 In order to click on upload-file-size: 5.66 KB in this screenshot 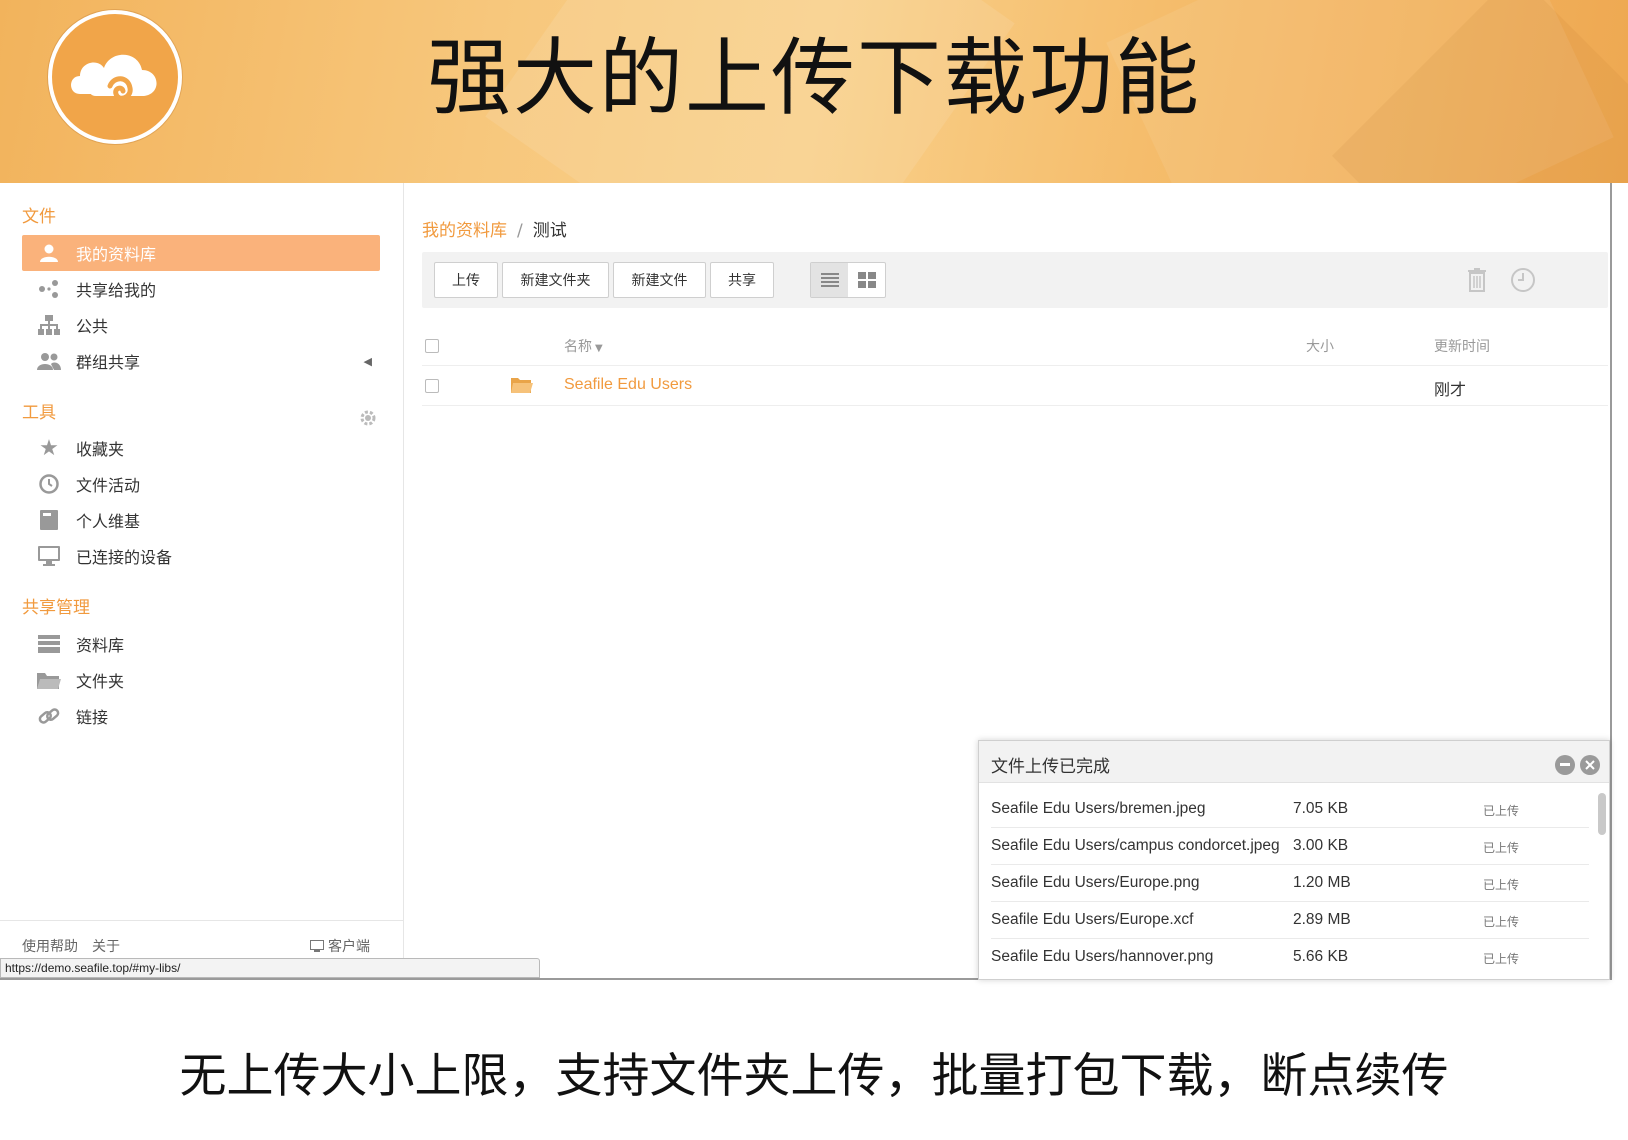, I will do `click(1321, 956)`.